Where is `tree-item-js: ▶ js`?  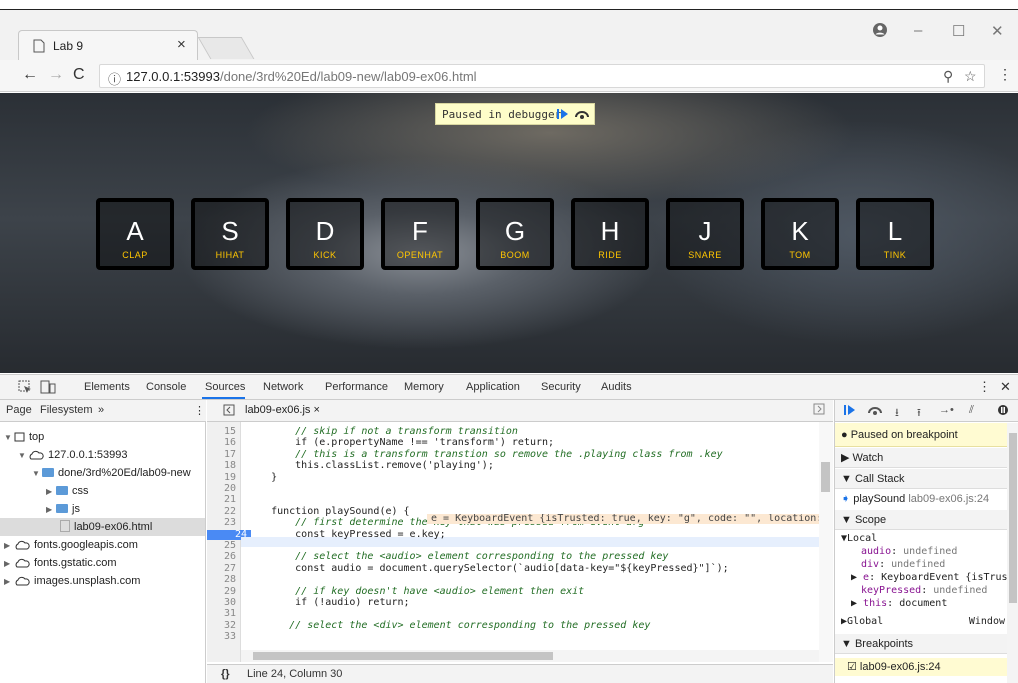 tree-item-js: ▶ js is located at coordinates (63, 509).